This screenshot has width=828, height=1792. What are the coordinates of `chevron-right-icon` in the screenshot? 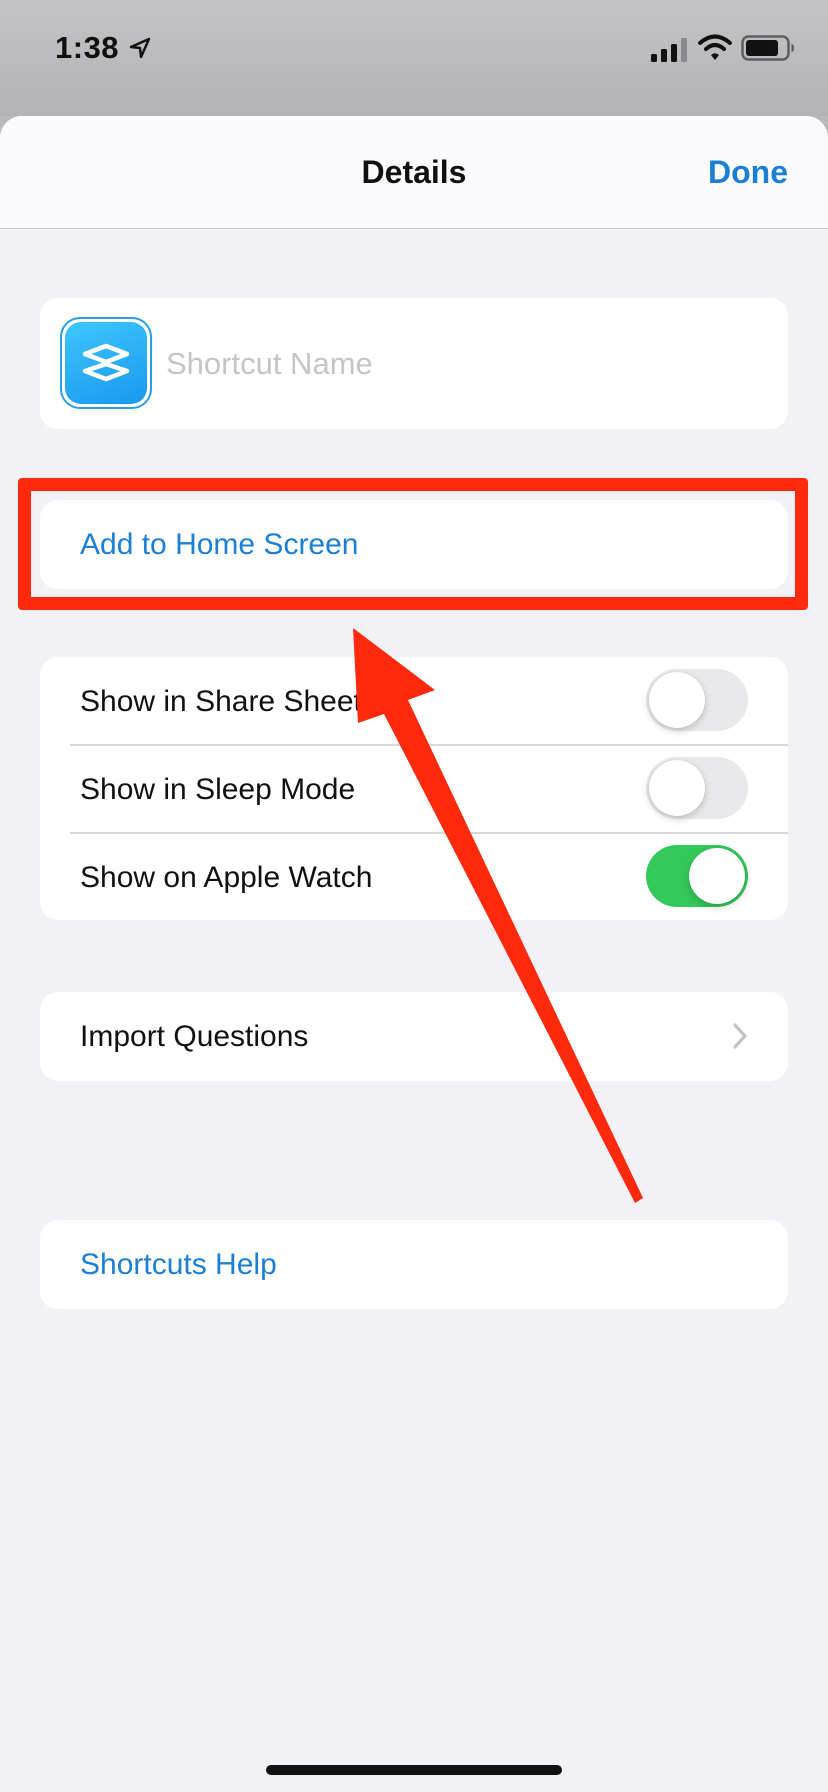 It's located at (740, 1036).